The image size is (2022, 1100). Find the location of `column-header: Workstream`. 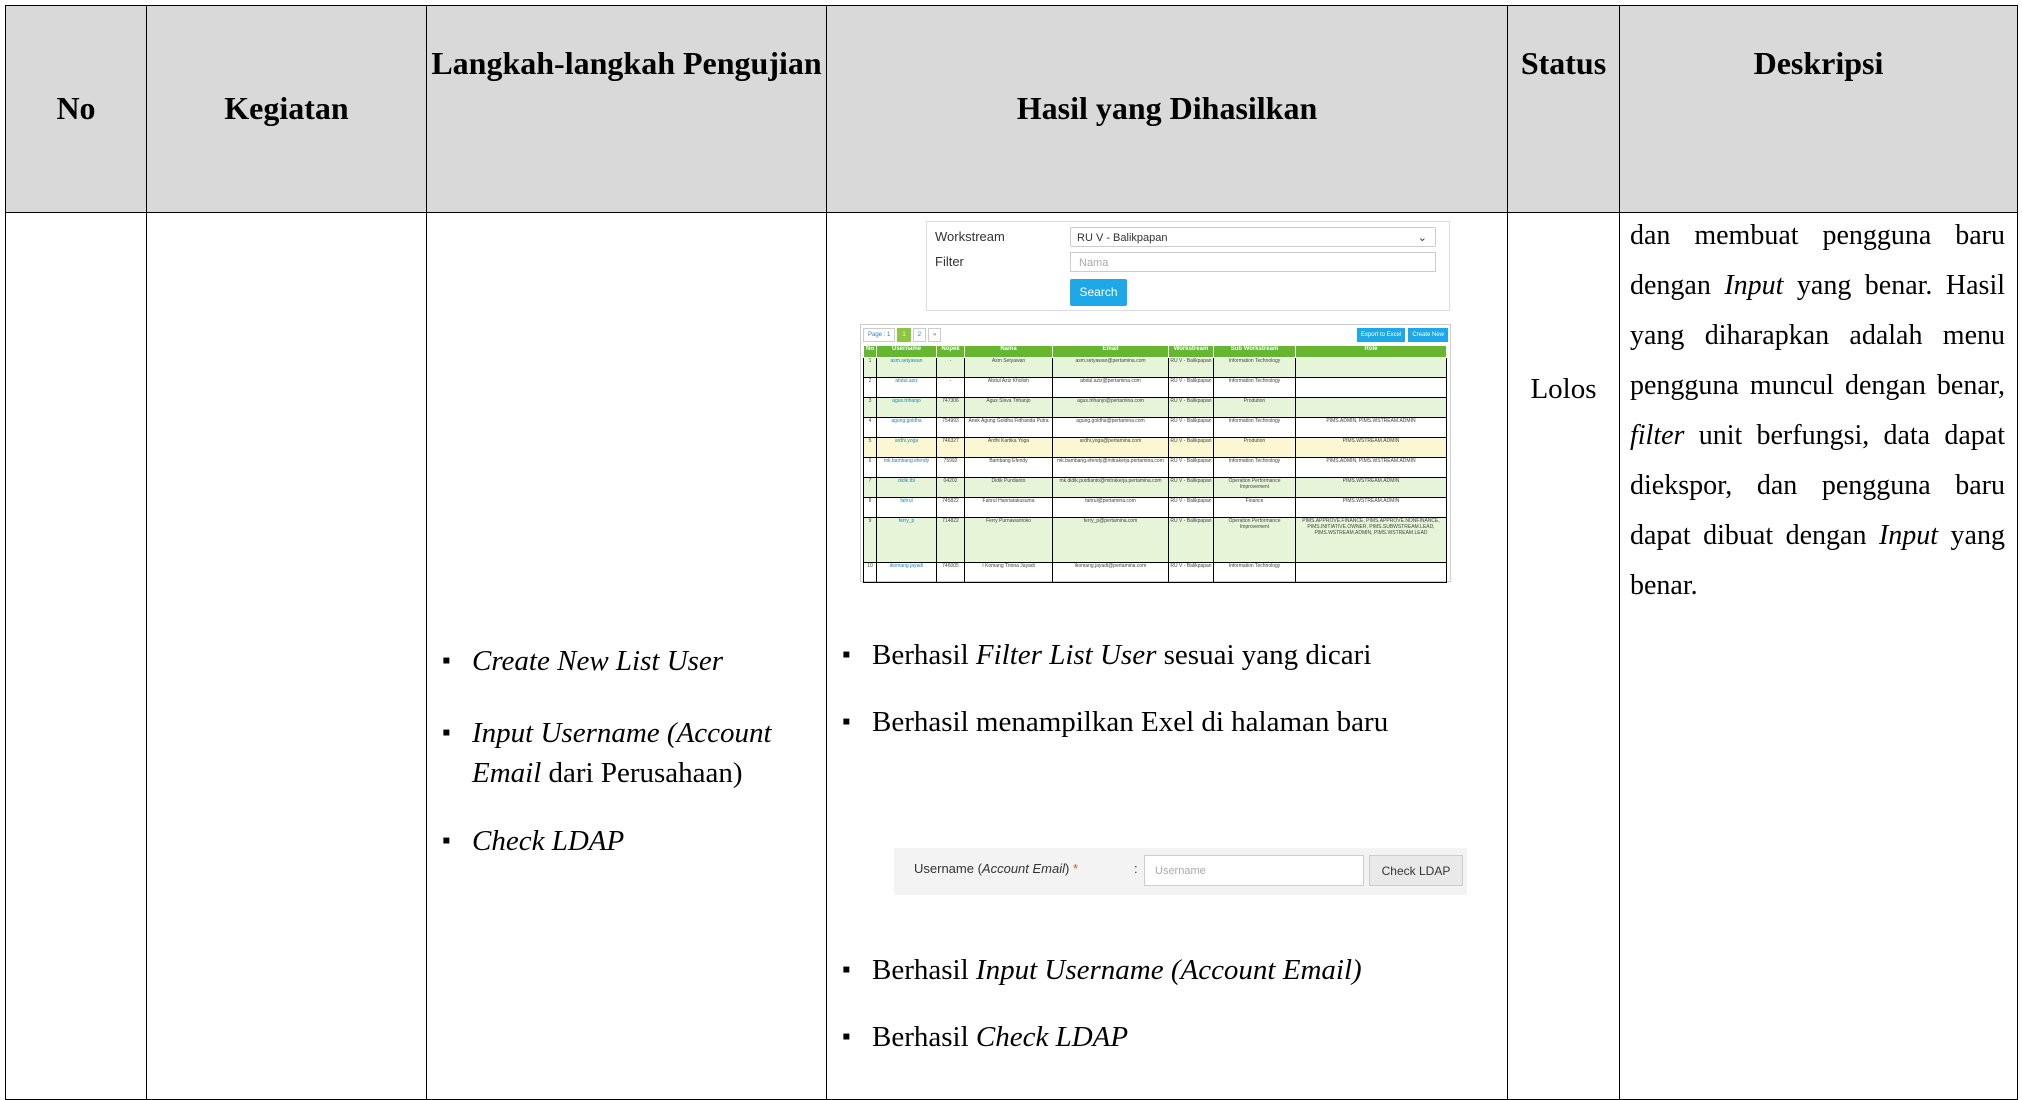

column-header: Workstream is located at coordinates (1191, 351).